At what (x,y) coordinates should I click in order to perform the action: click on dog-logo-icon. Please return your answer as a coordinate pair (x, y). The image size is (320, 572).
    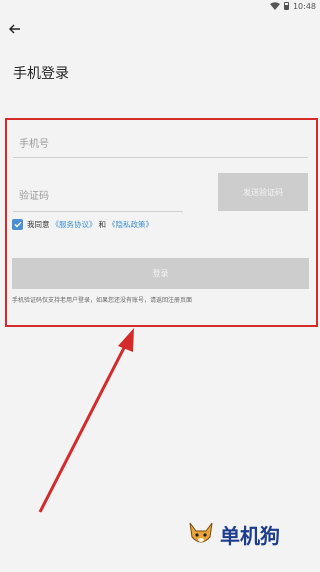
    Looking at the image, I should click on (201, 532).